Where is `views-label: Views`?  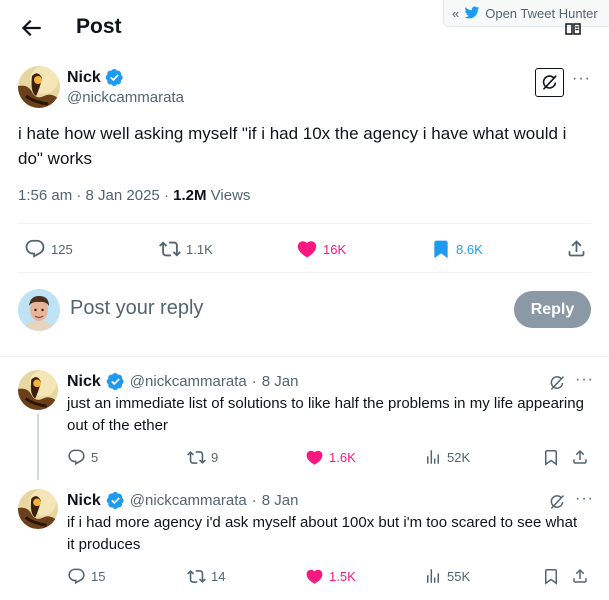
views-label: Views is located at coordinates (230, 195).